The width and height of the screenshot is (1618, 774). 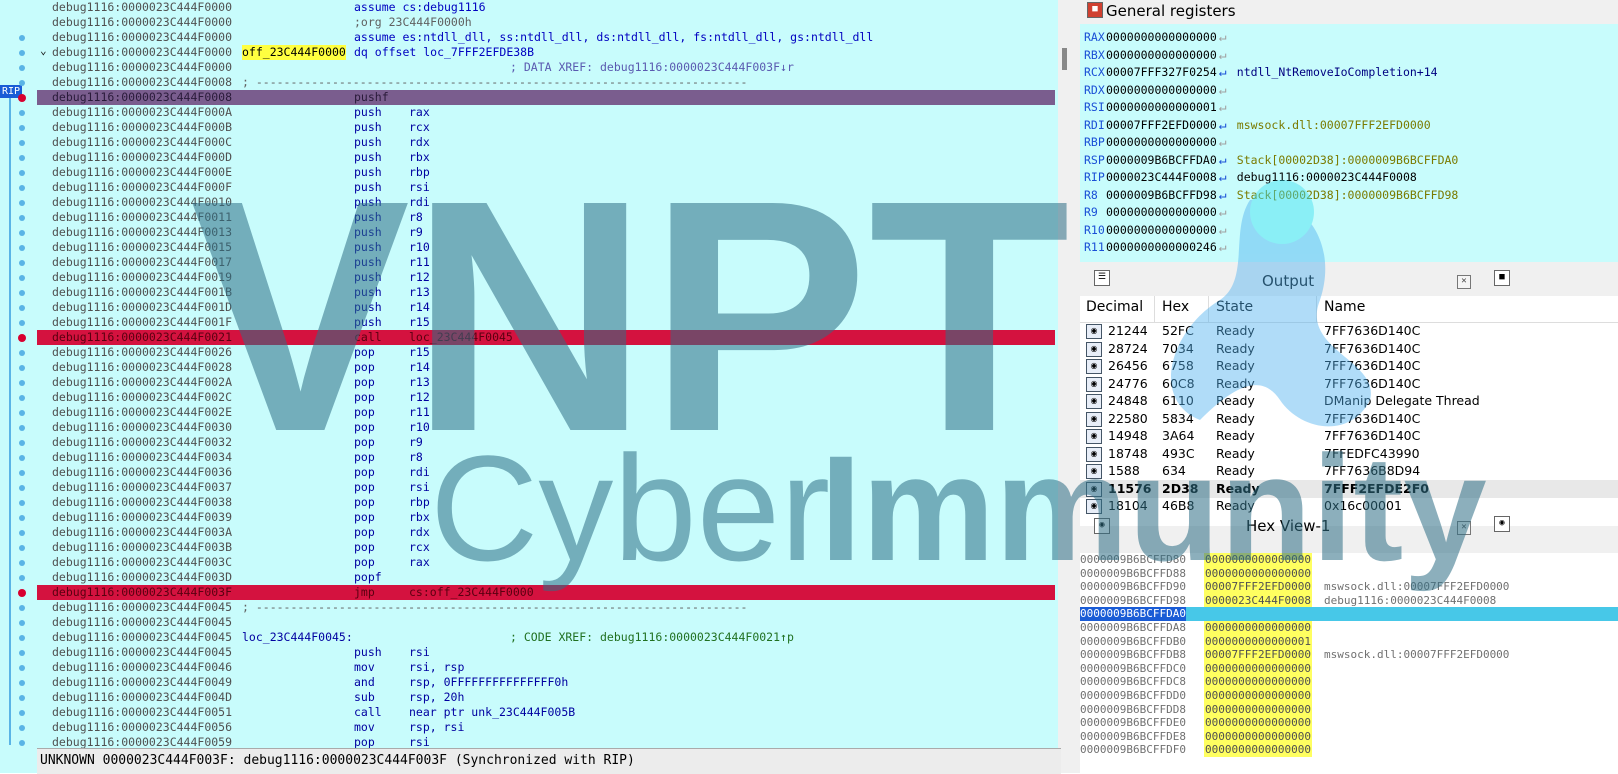 I want to click on thread-row: ◉ 26456 6758 Ready 7FF7636D140C, so click(x=1349, y=366).